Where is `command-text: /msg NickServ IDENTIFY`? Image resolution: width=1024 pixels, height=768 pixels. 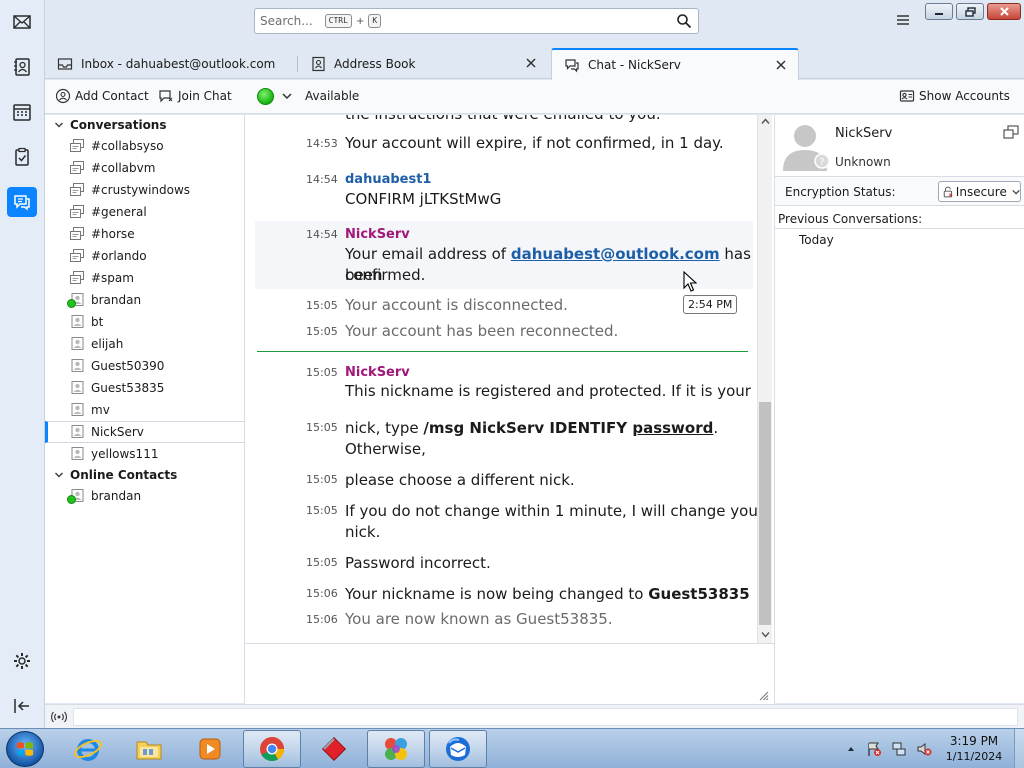
command-text: /msg NickServ IDENTIFY is located at coordinates (528, 428).